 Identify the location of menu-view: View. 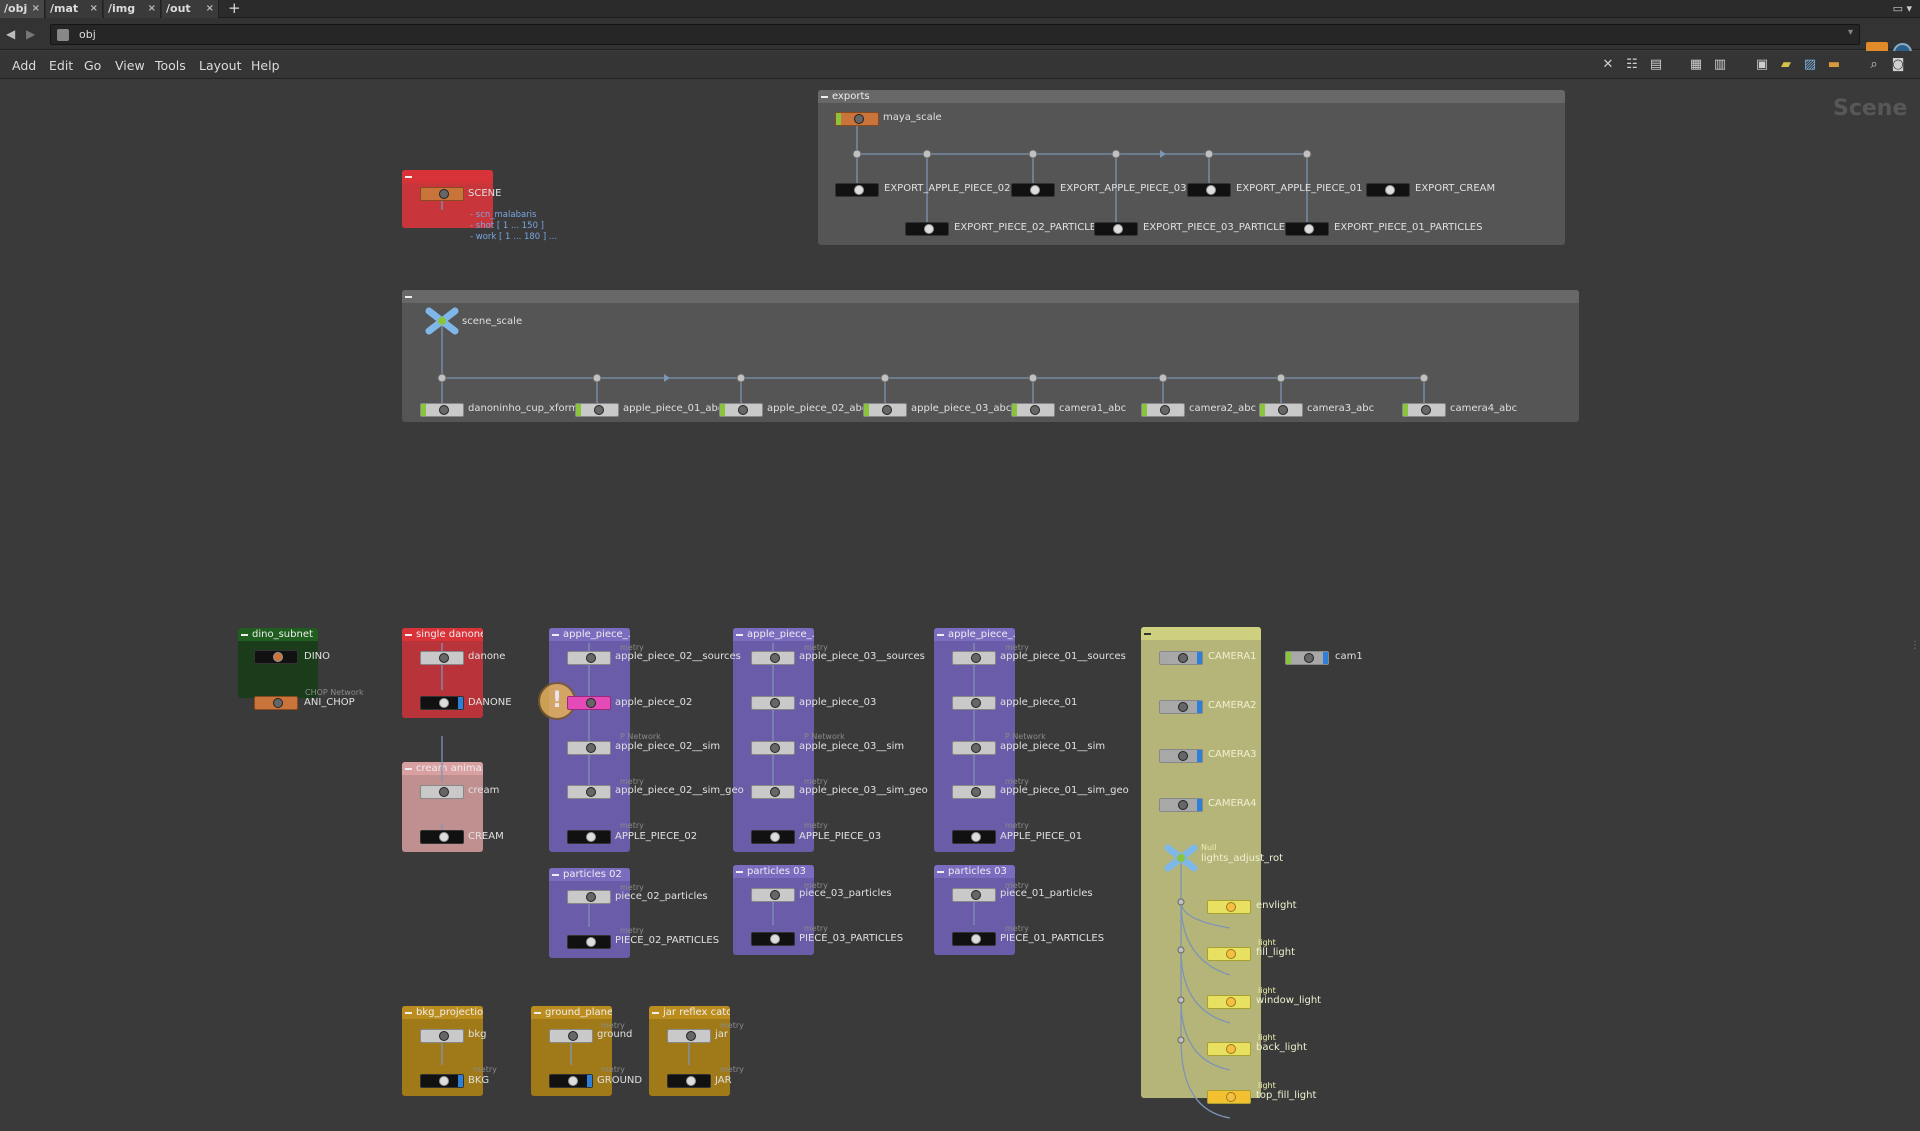
(130, 65).